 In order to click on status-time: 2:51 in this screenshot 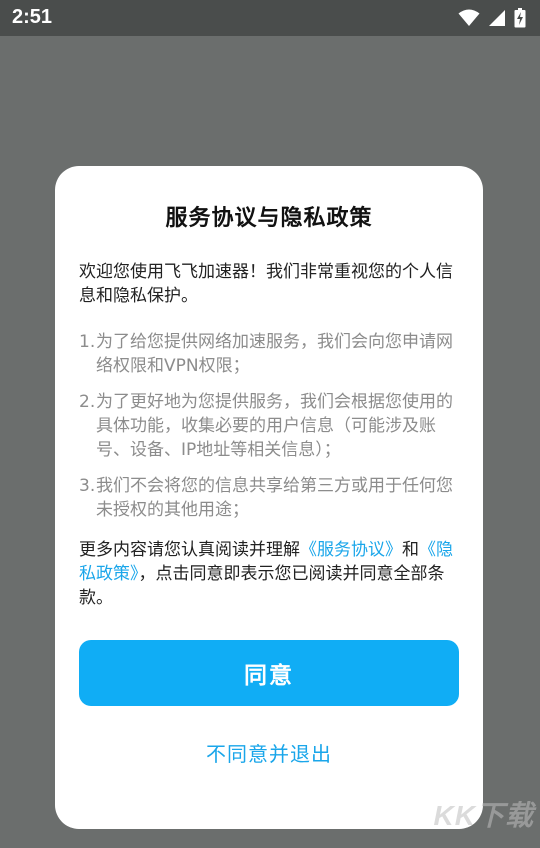, I will do `click(32, 17)`.